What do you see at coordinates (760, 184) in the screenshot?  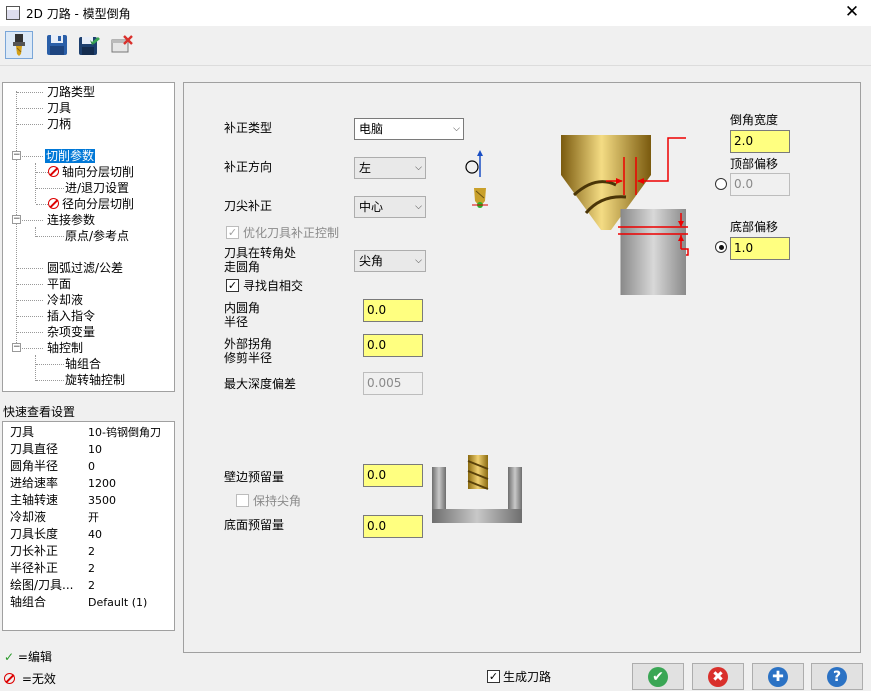 I see `top-offset-input: 0.0` at bounding box center [760, 184].